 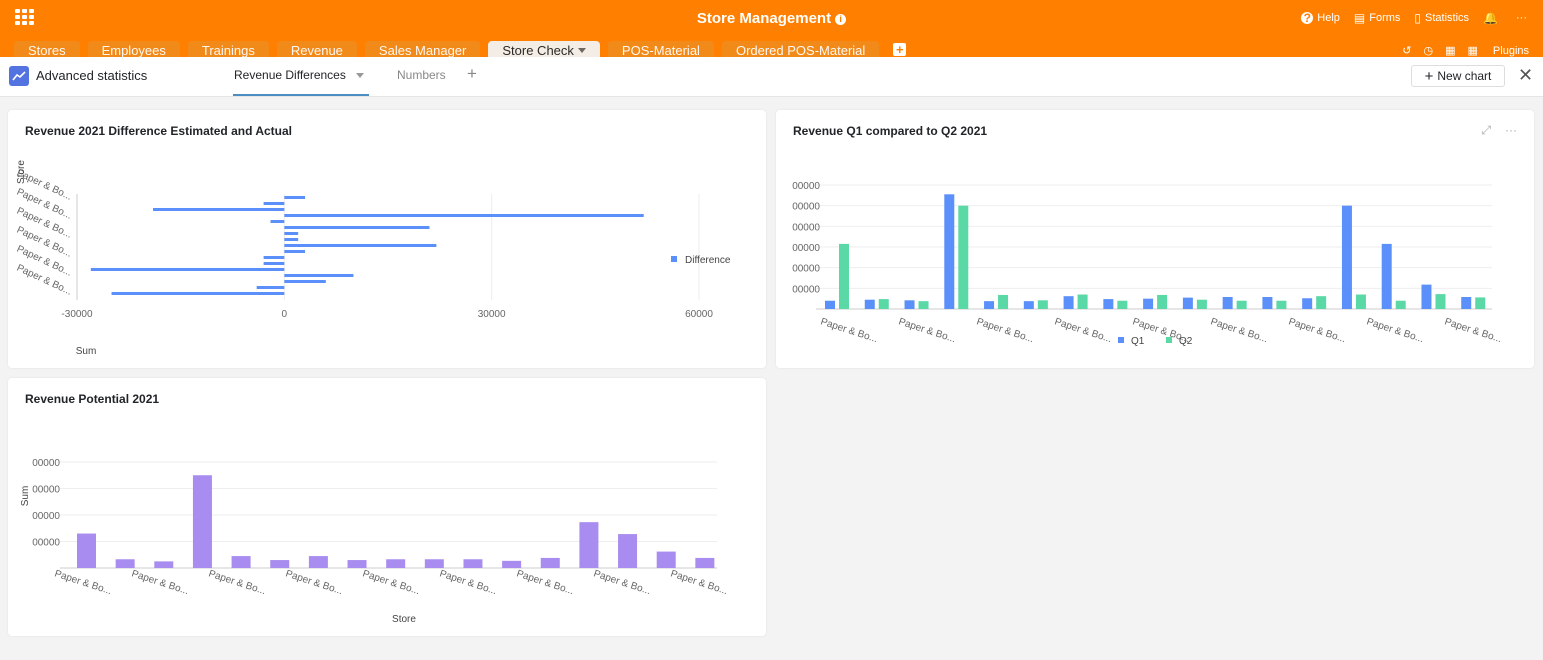 What do you see at coordinates (841, 19) in the screenshot?
I see `info-icon: i` at bounding box center [841, 19].